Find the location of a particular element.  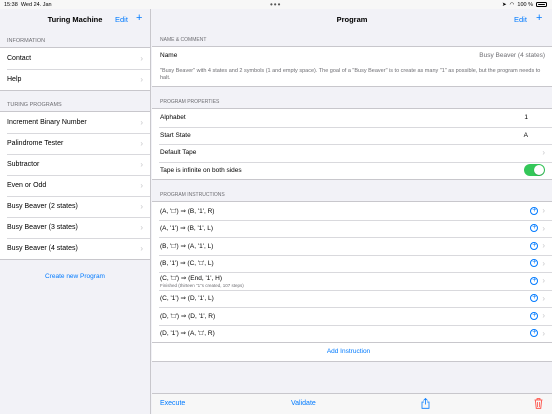

program-item: Increment Binary Number › is located at coordinates (75, 122).